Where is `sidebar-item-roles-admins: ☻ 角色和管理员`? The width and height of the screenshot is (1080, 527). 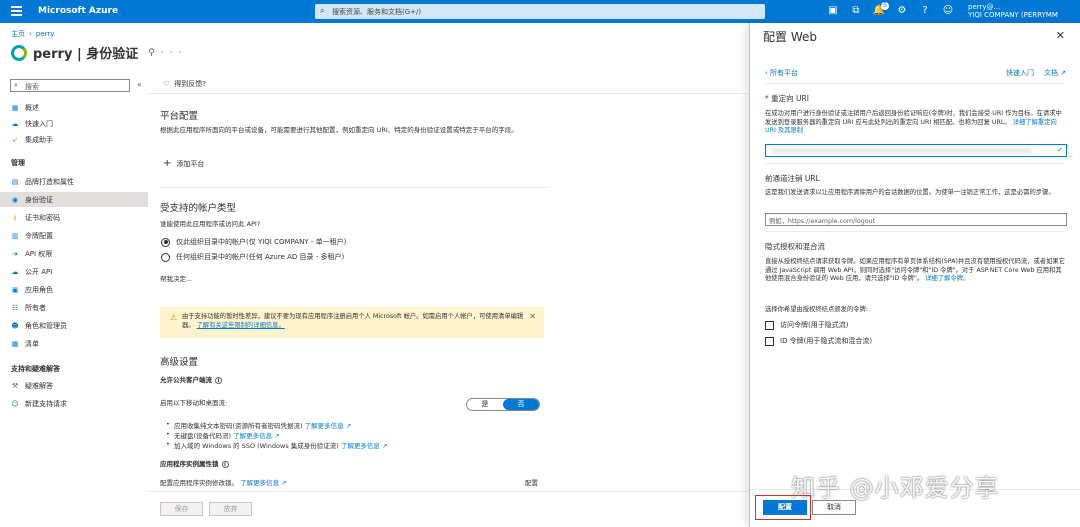 sidebar-item-roles-admins: ☻ 角色和管理员 is located at coordinates (74, 325).